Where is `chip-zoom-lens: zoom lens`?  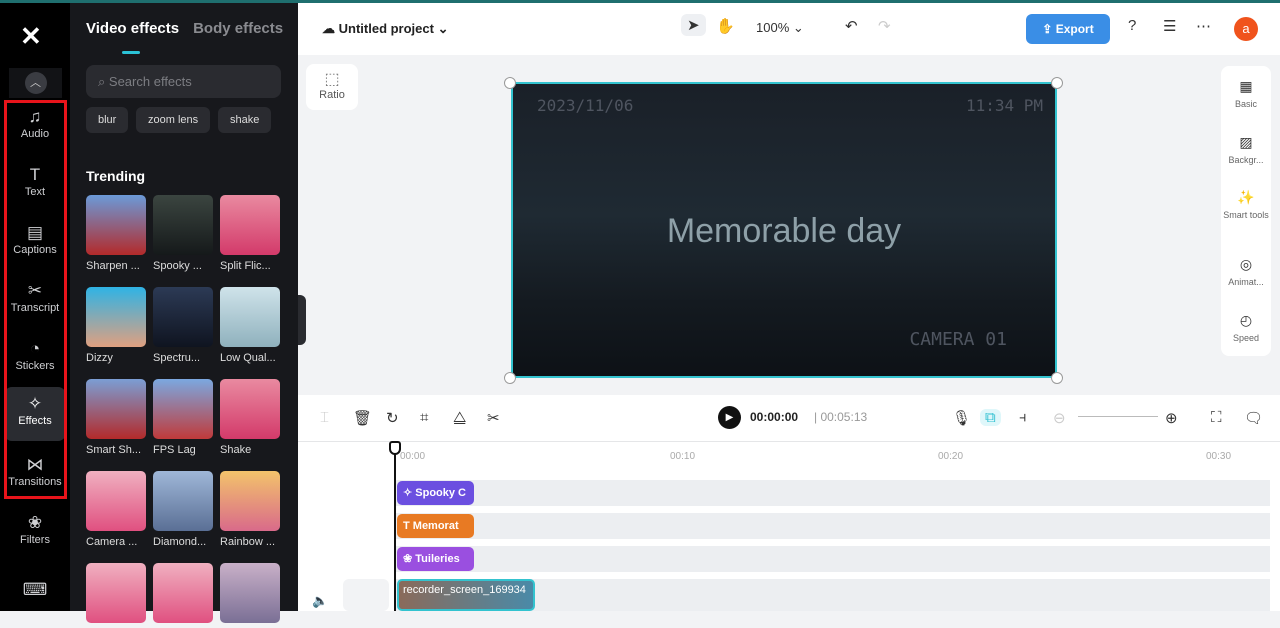 chip-zoom-lens: zoom lens is located at coordinates (173, 120).